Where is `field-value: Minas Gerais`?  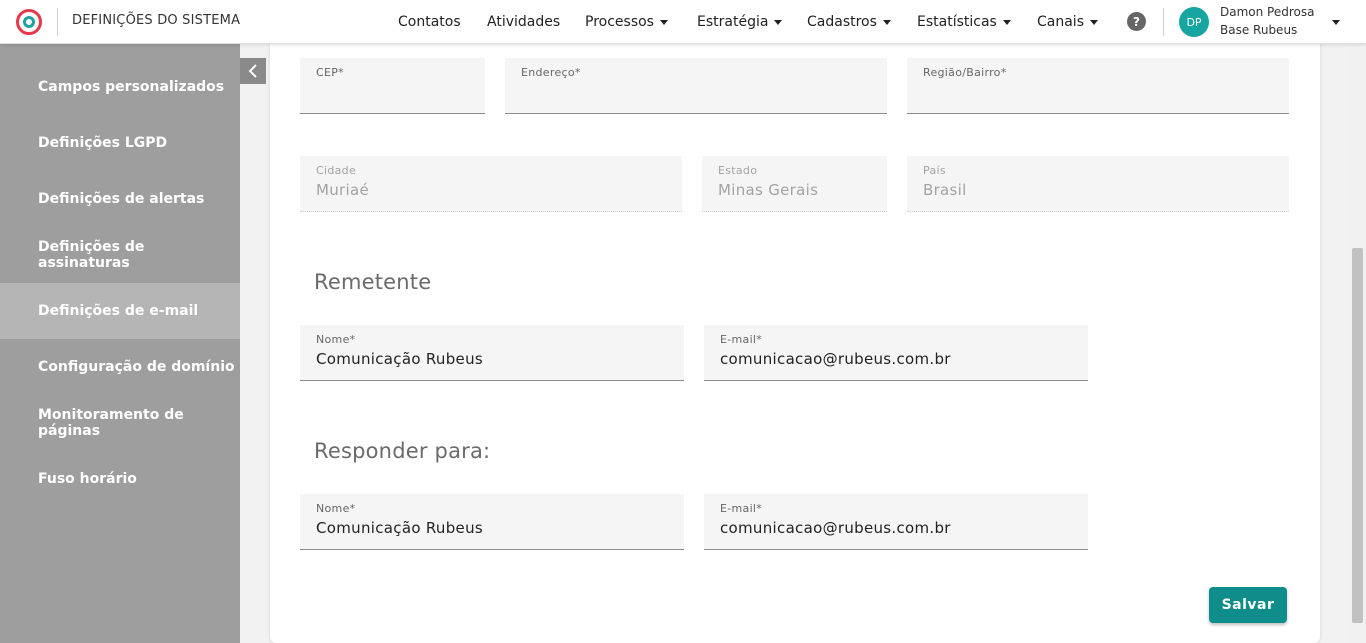 field-value: Minas Gerais is located at coordinates (768, 190).